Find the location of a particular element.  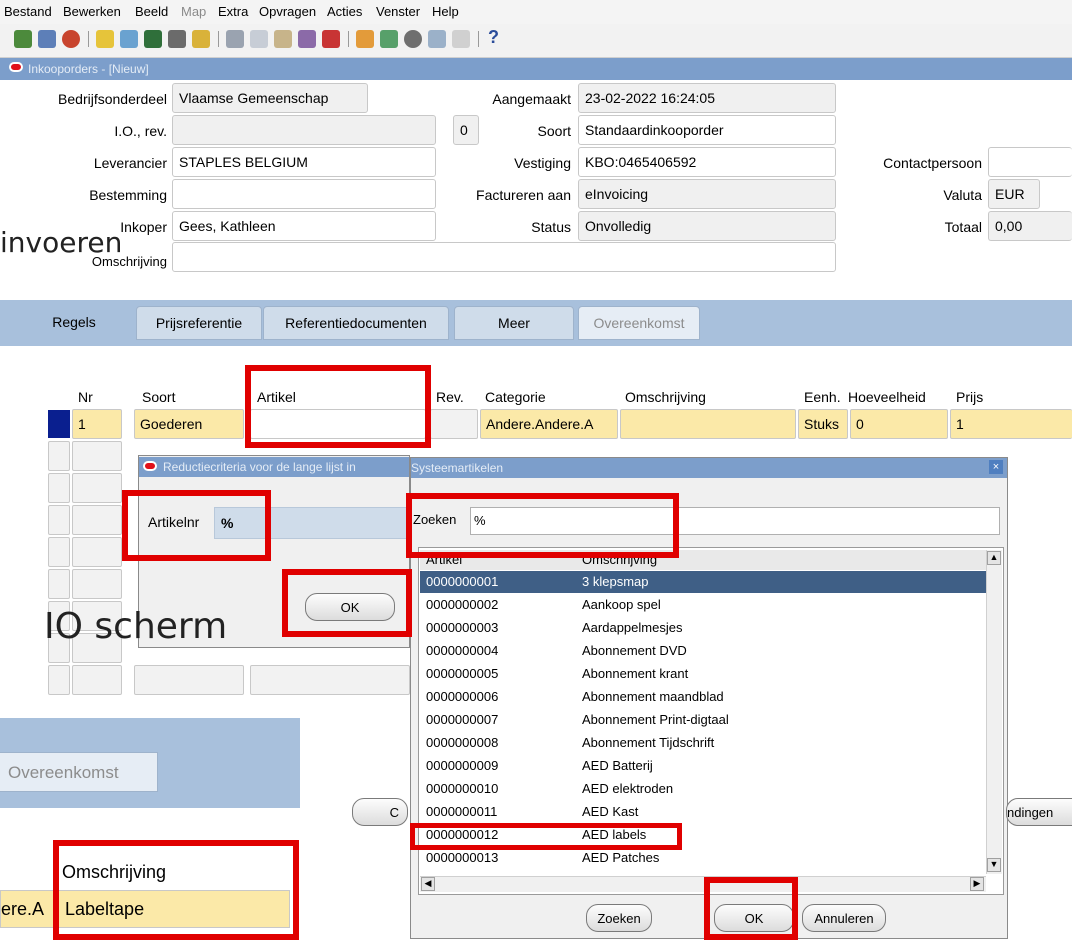

row1-categorie: Andere.Andere.A is located at coordinates (549, 424).